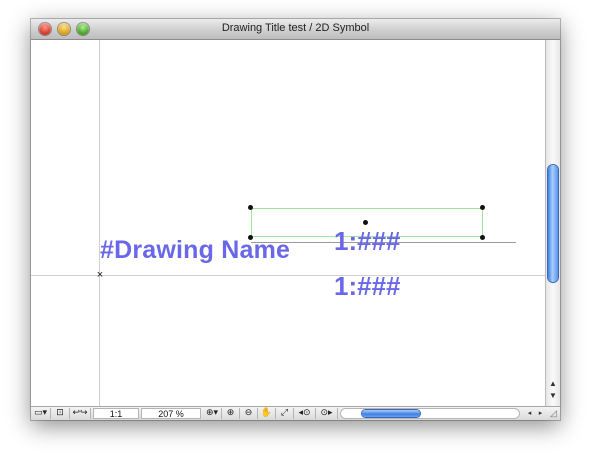 This screenshot has height=462, width=591. Describe the element at coordinates (99, 223) in the screenshot. I see `vertical-guide-line` at that location.